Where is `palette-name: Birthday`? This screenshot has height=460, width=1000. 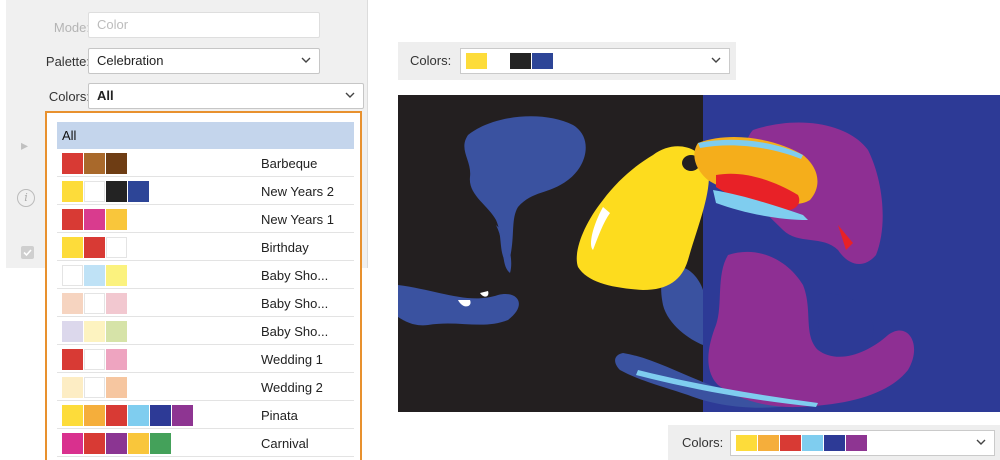
palette-name: Birthday is located at coordinates (285, 247).